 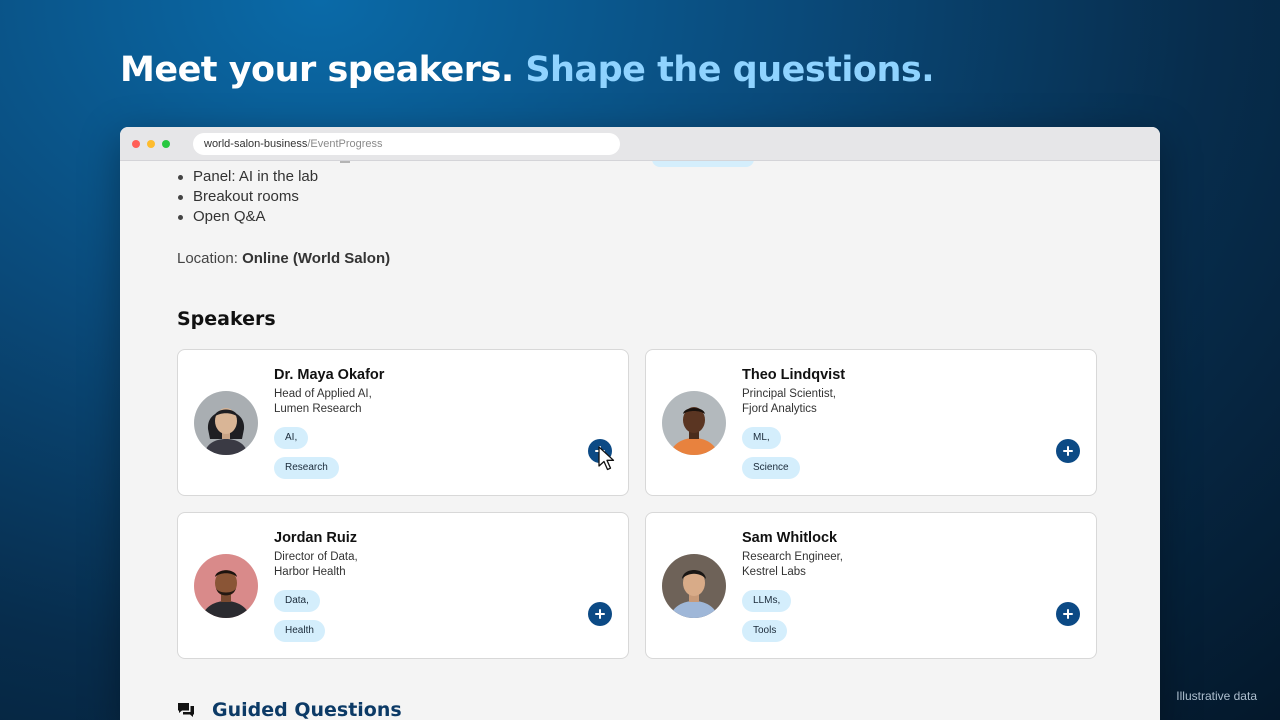 What do you see at coordinates (606, 458) in the screenshot?
I see `mouse-pointer-icon` at bounding box center [606, 458].